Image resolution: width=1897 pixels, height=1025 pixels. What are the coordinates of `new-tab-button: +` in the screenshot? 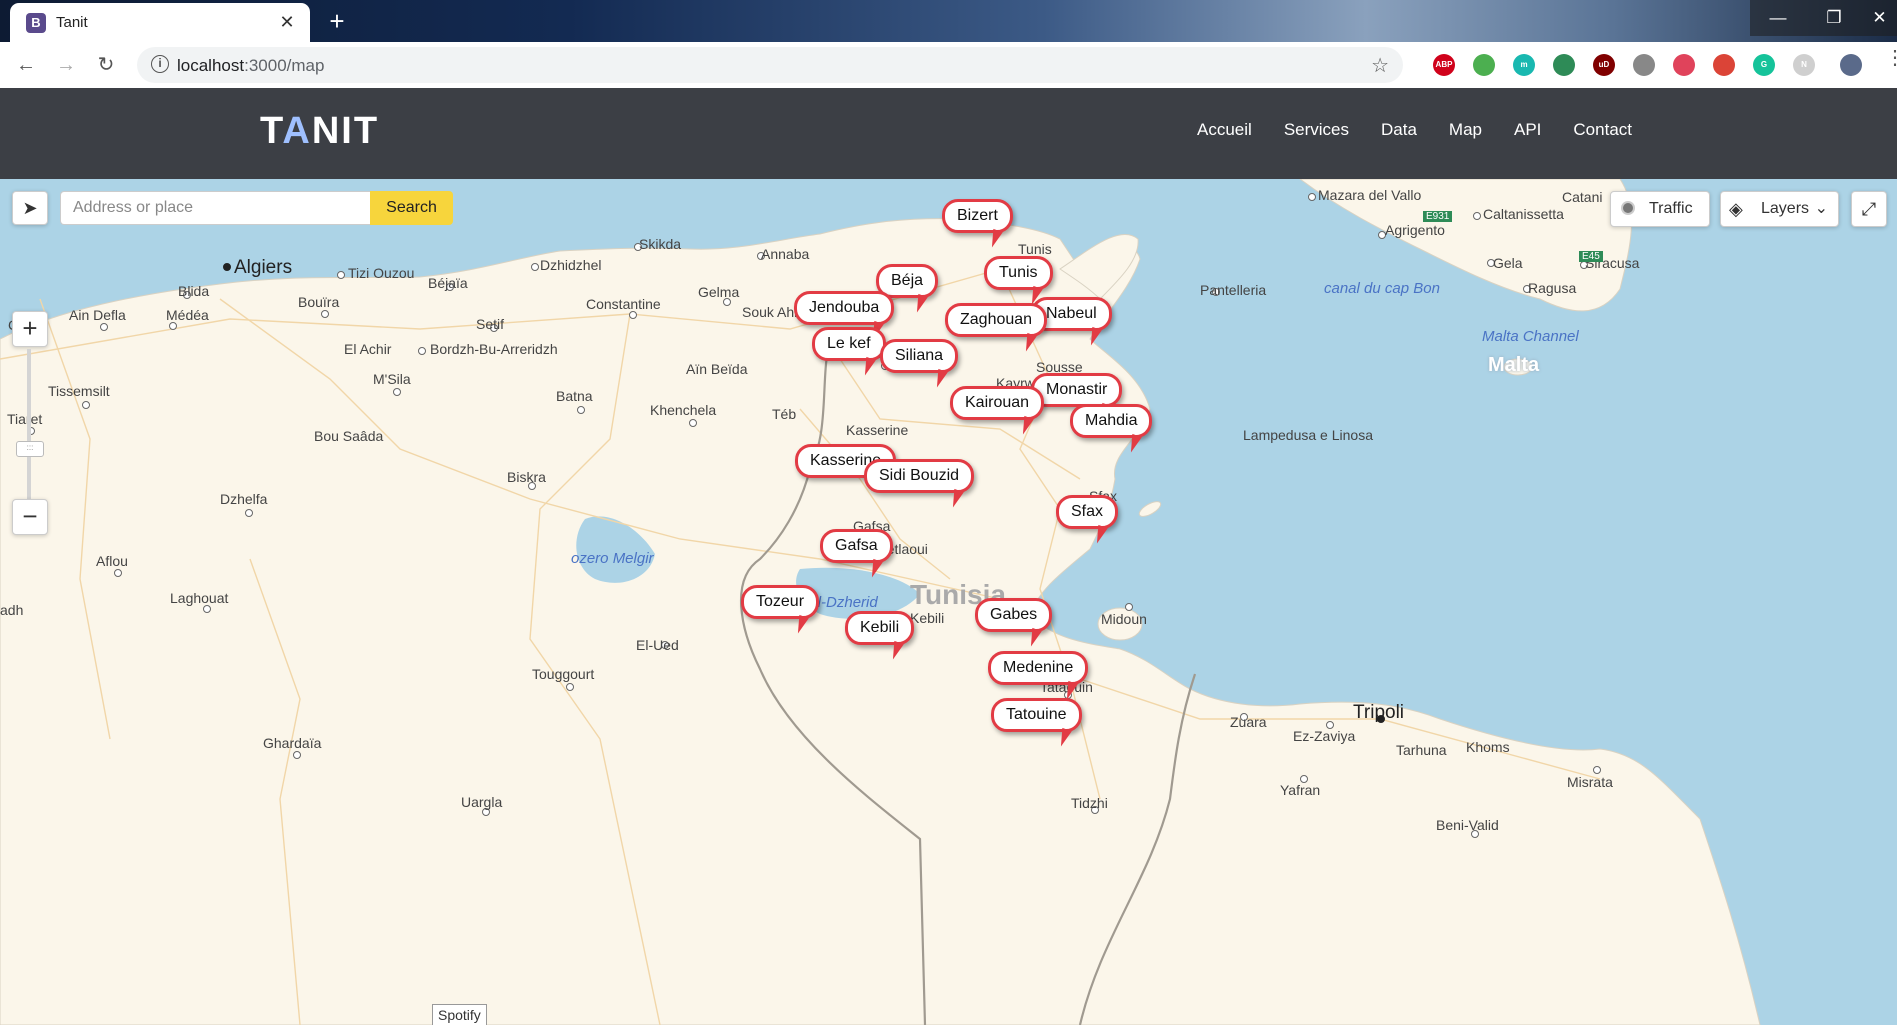 It's located at (337, 21).